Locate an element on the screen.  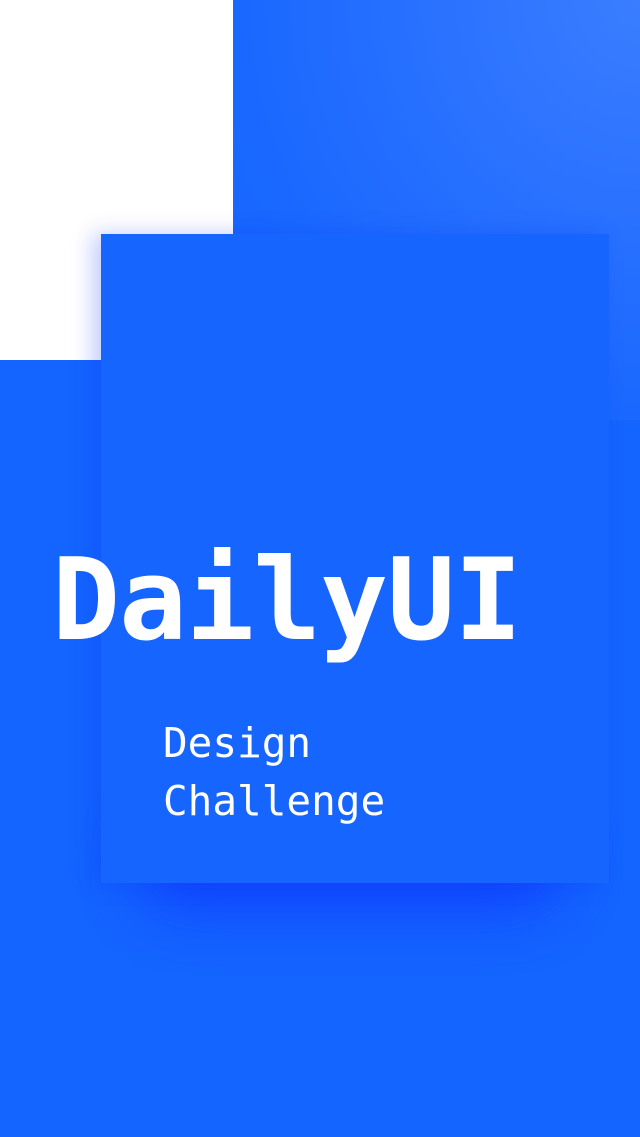
white-corner-block-top is located at coordinates (116, 117).